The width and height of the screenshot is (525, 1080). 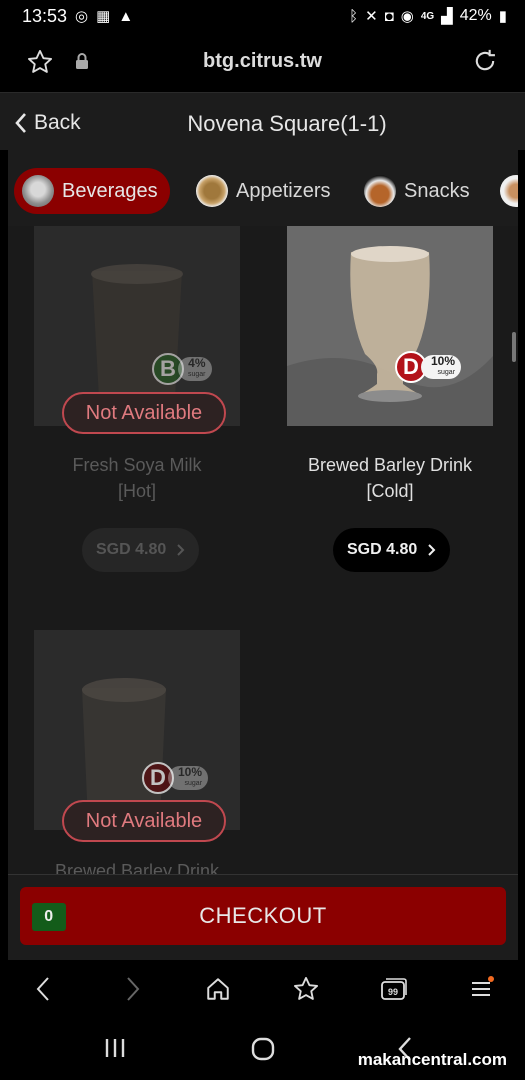 I want to click on browser-toolbar: 99, so click(x=262, y=990).